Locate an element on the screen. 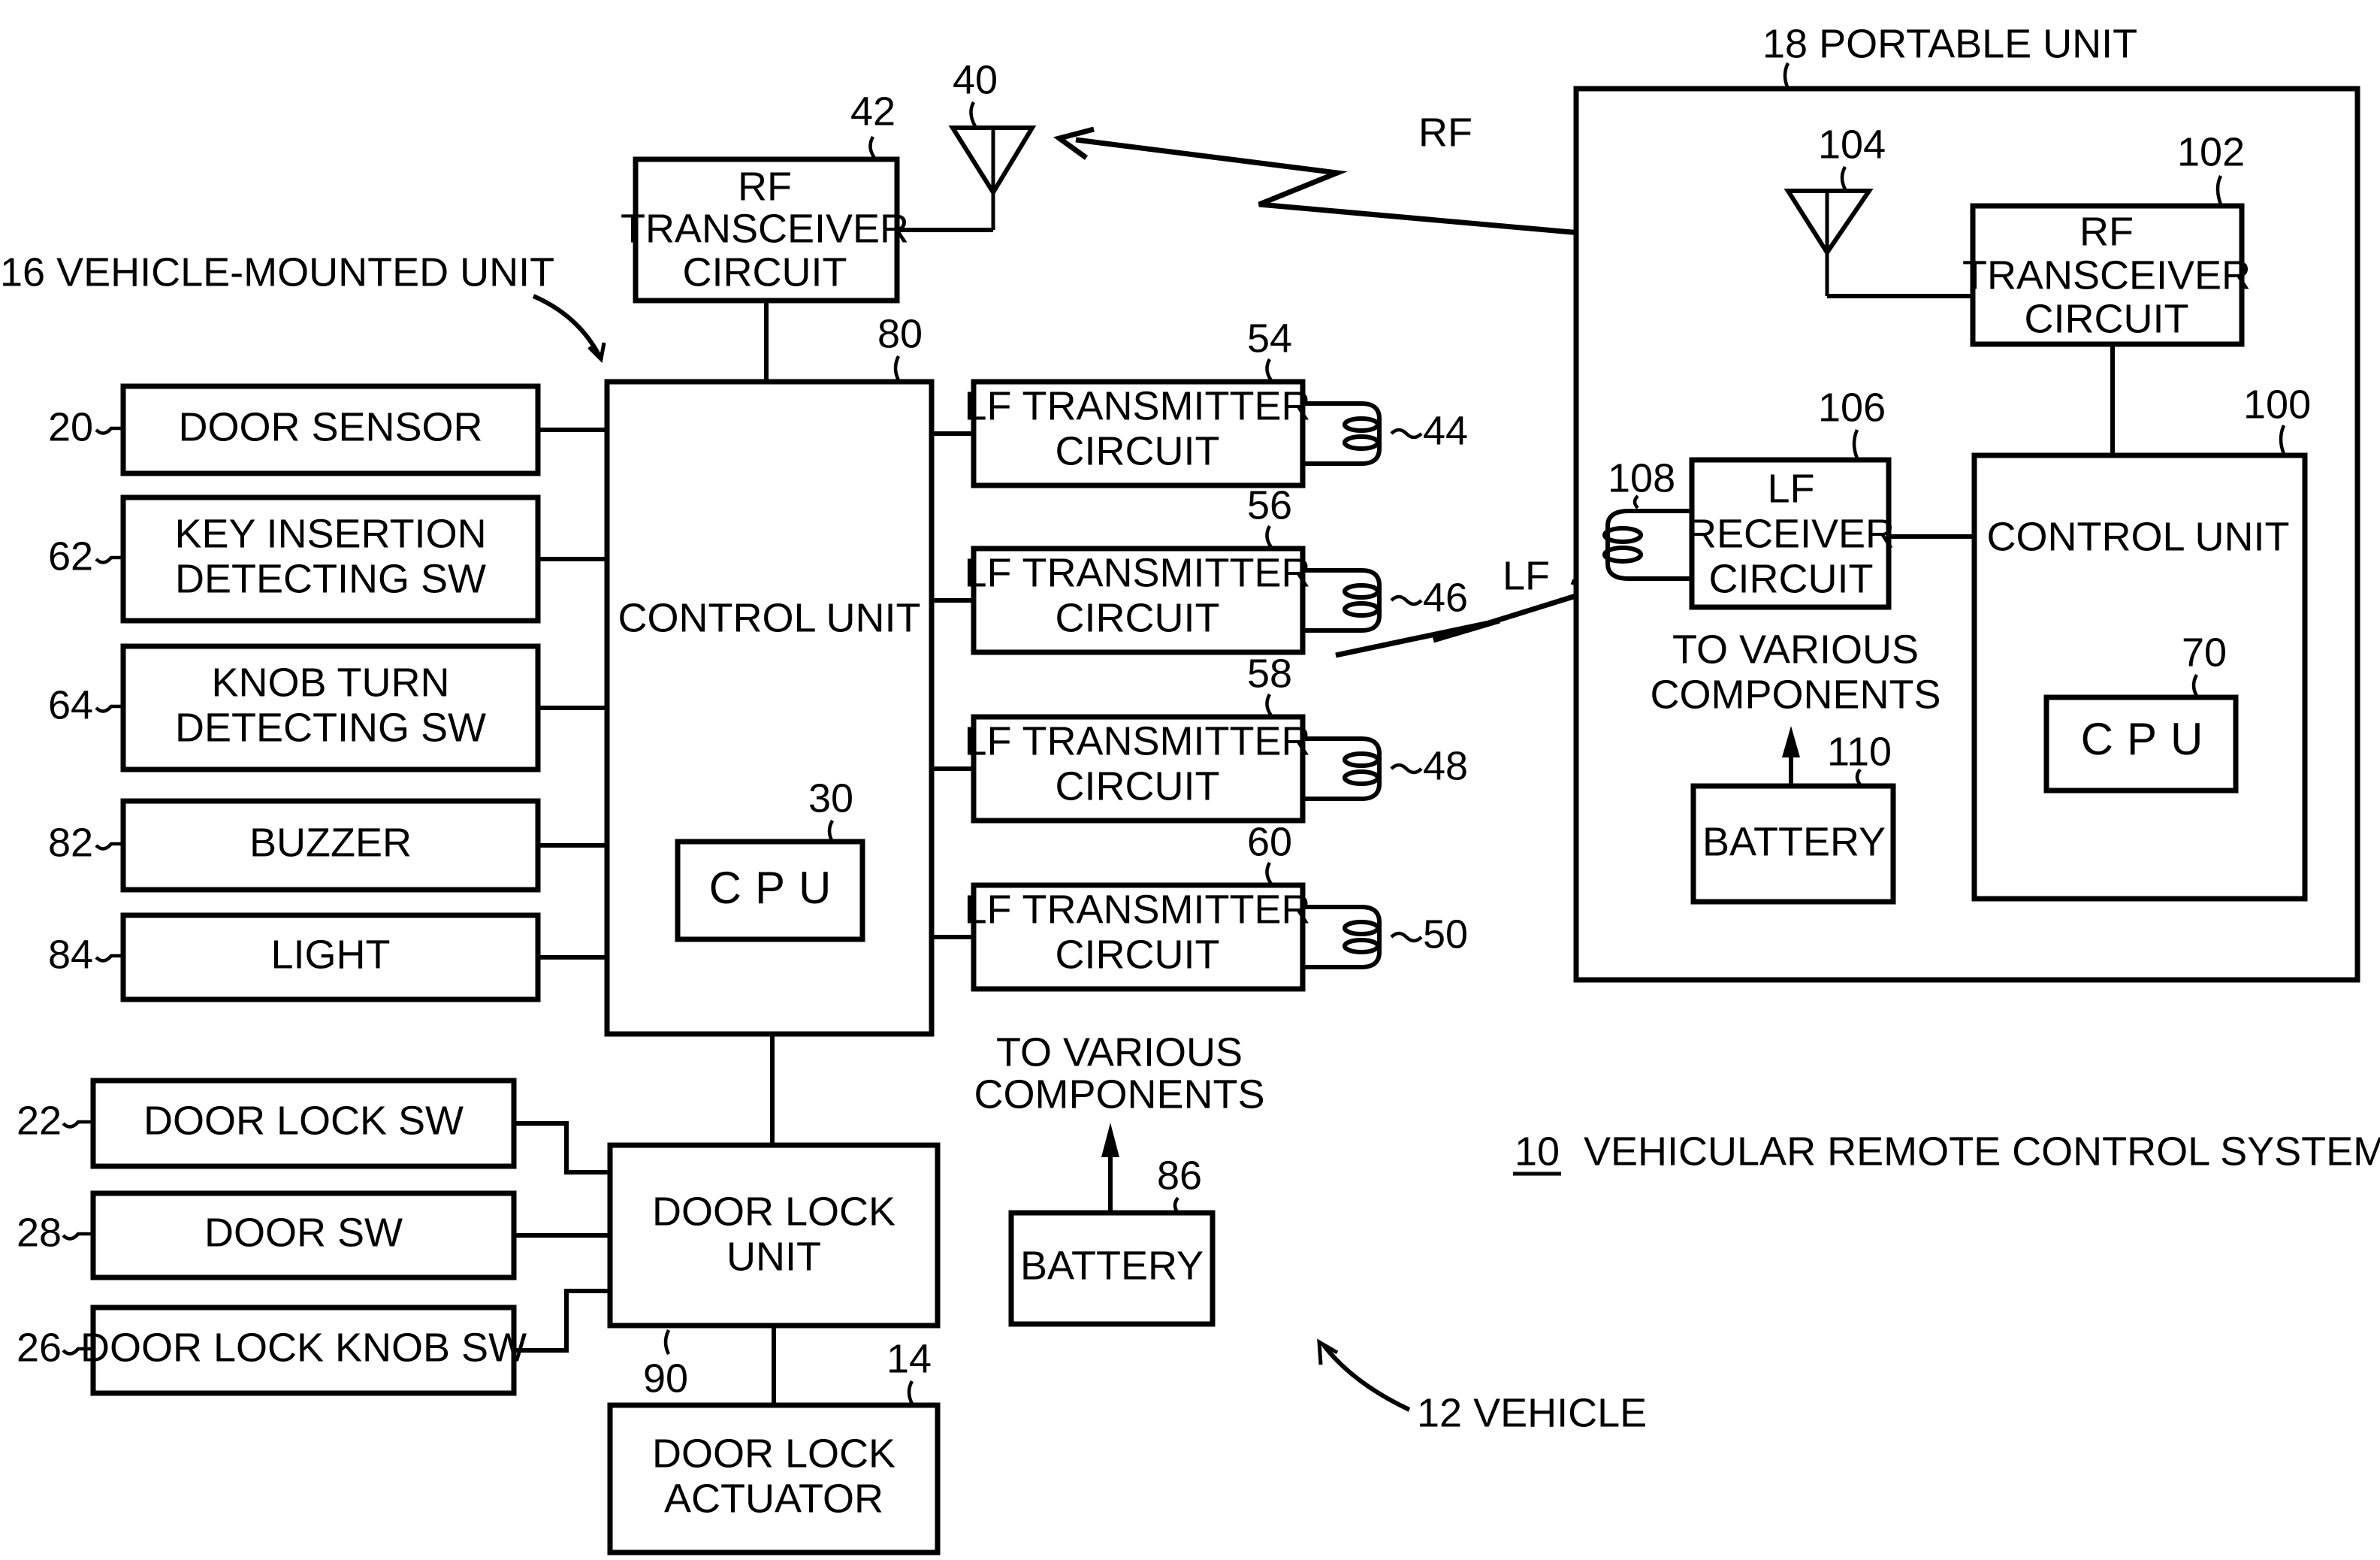 The height and width of the screenshot is (1560, 2380). lf-transmitter: LF TRANSMITTERCIRCUIT 56 46 is located at coordinates (1200, 568).